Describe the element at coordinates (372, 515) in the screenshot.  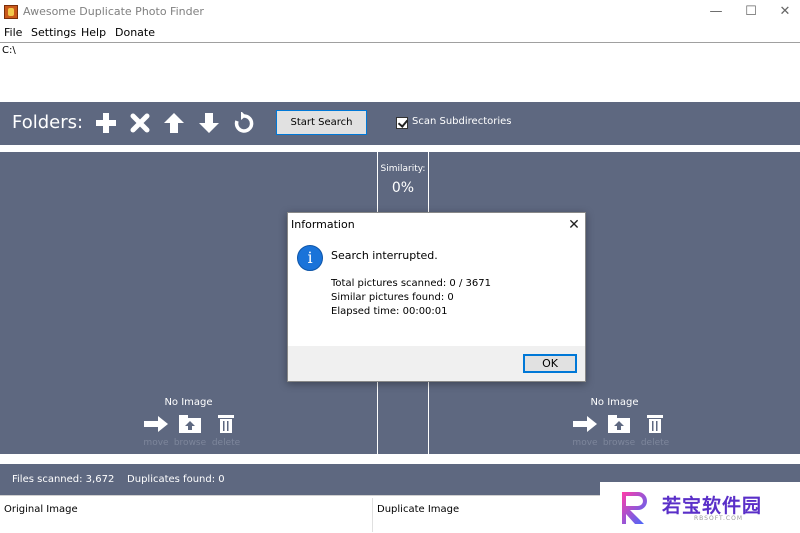
I see `column-divider` at that location.